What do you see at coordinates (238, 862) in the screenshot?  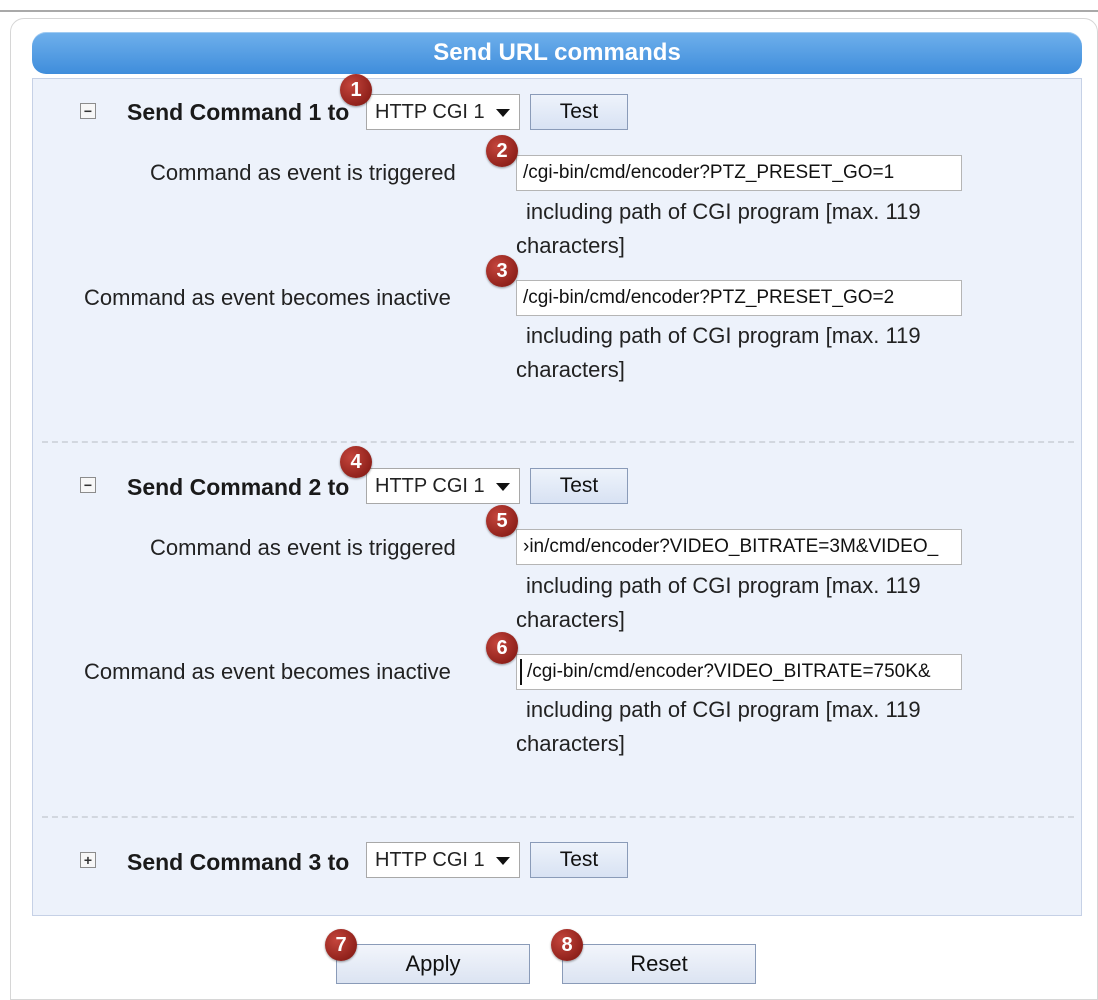 I see `command-3-label: Send Command 3 to` at bounding box center [238, 862].